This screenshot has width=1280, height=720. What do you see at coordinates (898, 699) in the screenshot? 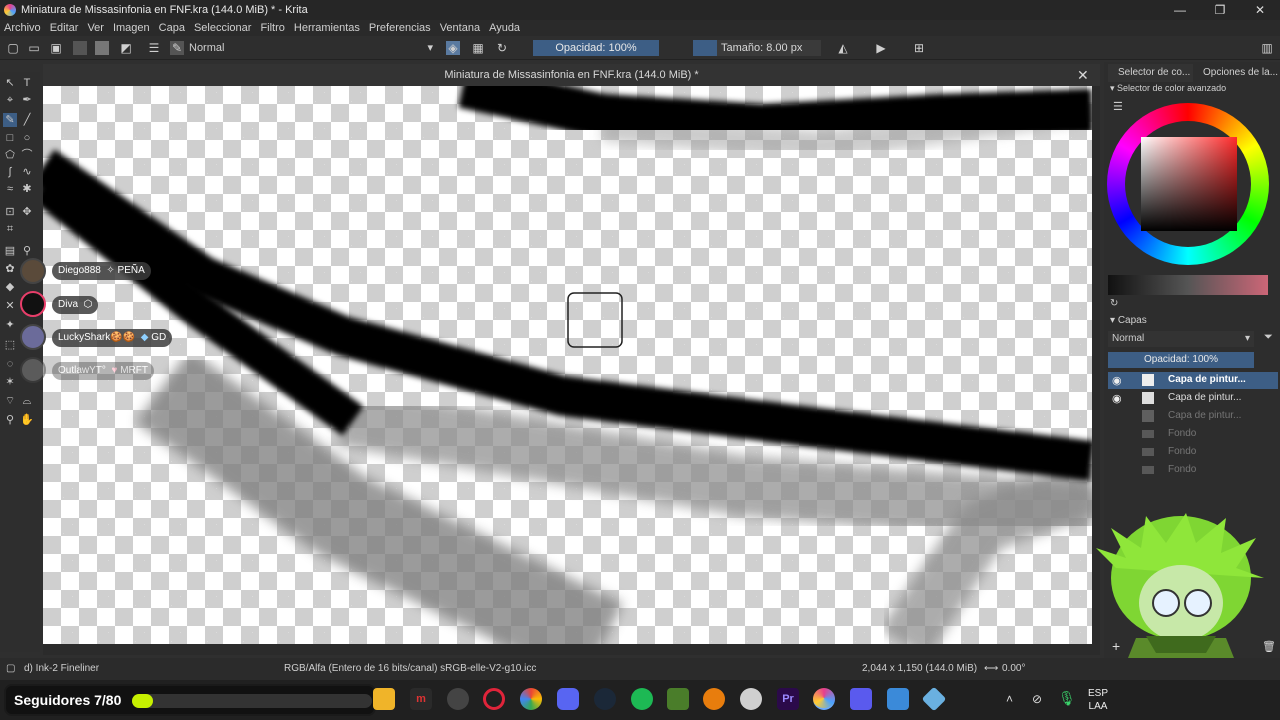
I see `store-icon` at bounding box center [898, 699].